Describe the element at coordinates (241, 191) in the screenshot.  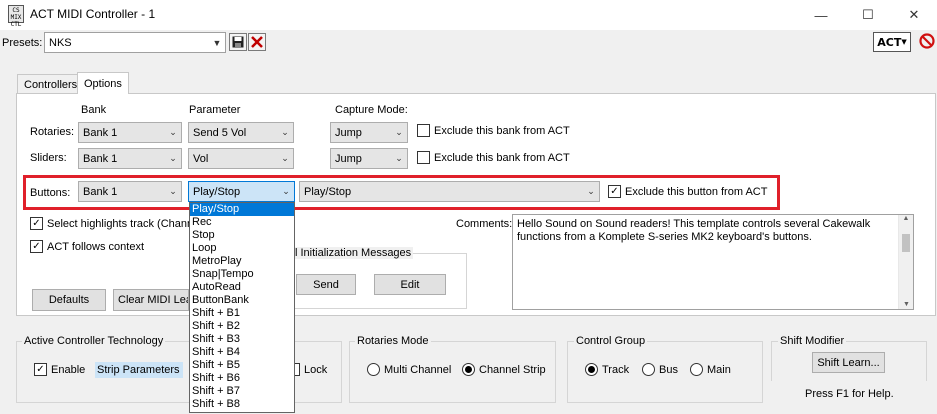
I see `buttons-parameter-combo: Play/Stop ⌄` at that location.